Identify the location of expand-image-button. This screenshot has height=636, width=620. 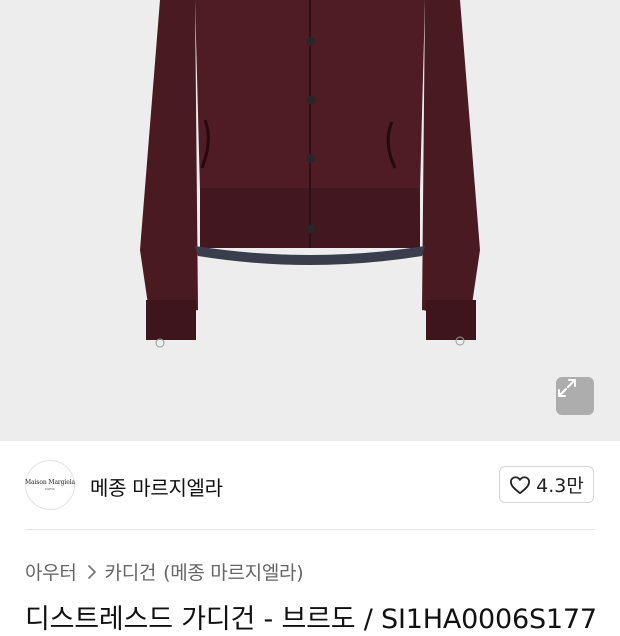
(575, 396).